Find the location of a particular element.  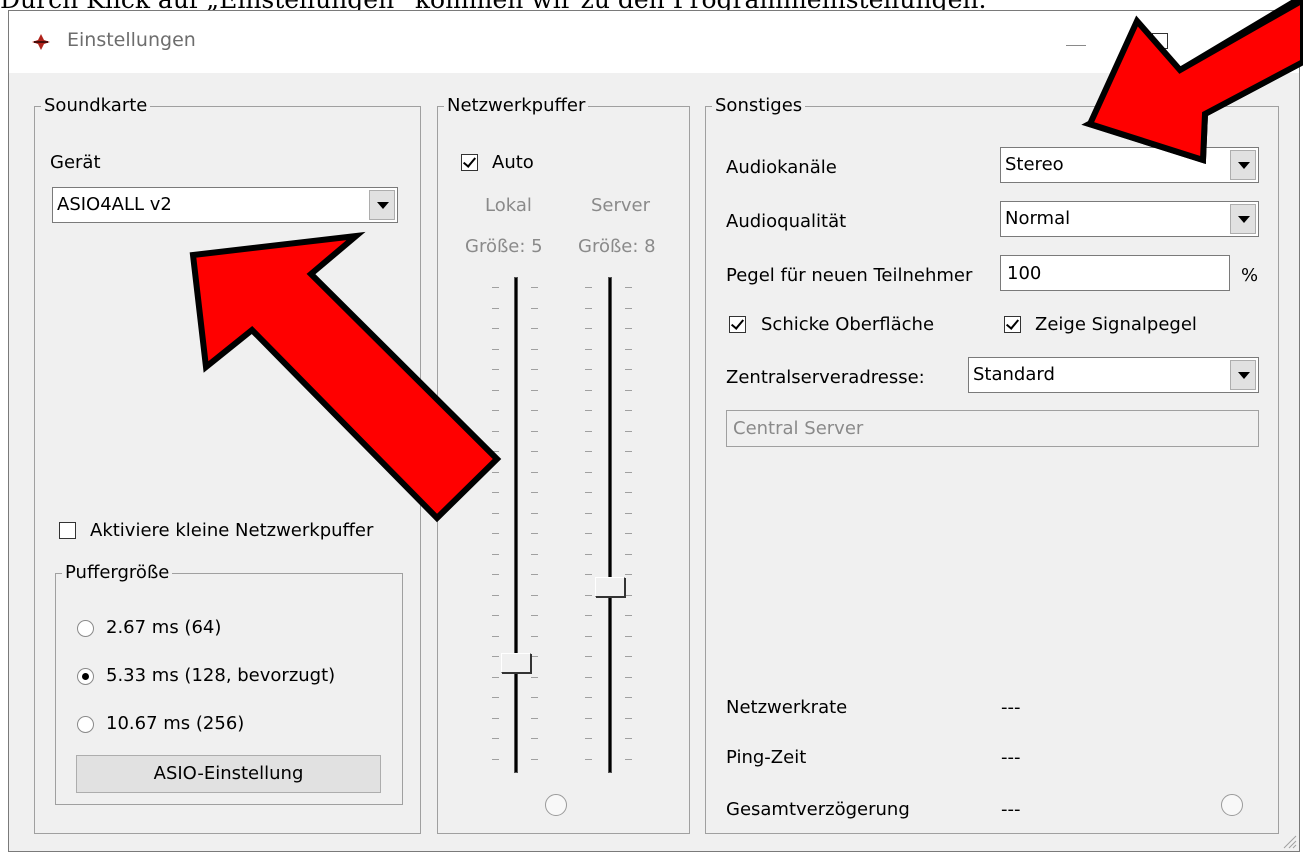

central-server-address-input: Central Server is located at coordinates (992, 428).